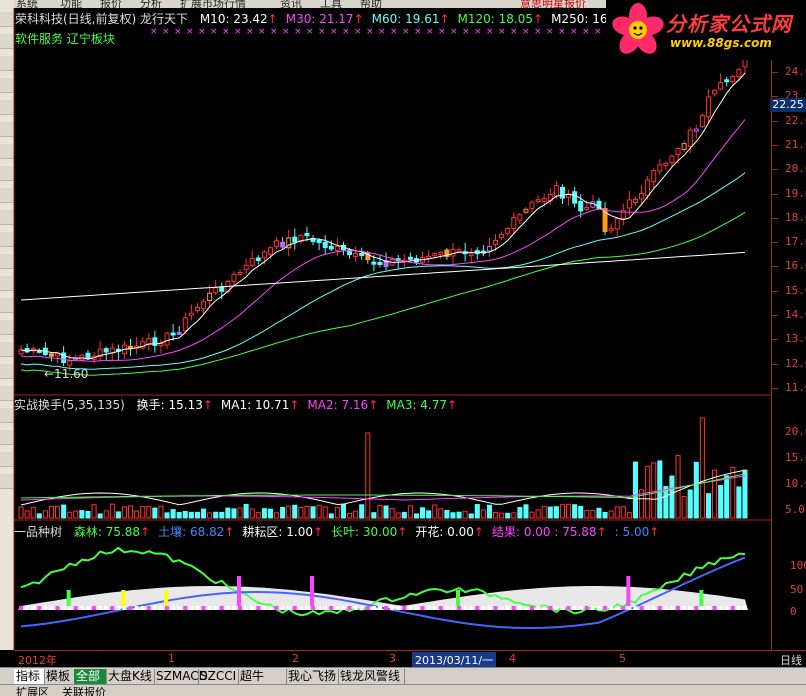 The image size is (806, 696). I want to click on indicator-title: 一品种树, so click(38, 532).